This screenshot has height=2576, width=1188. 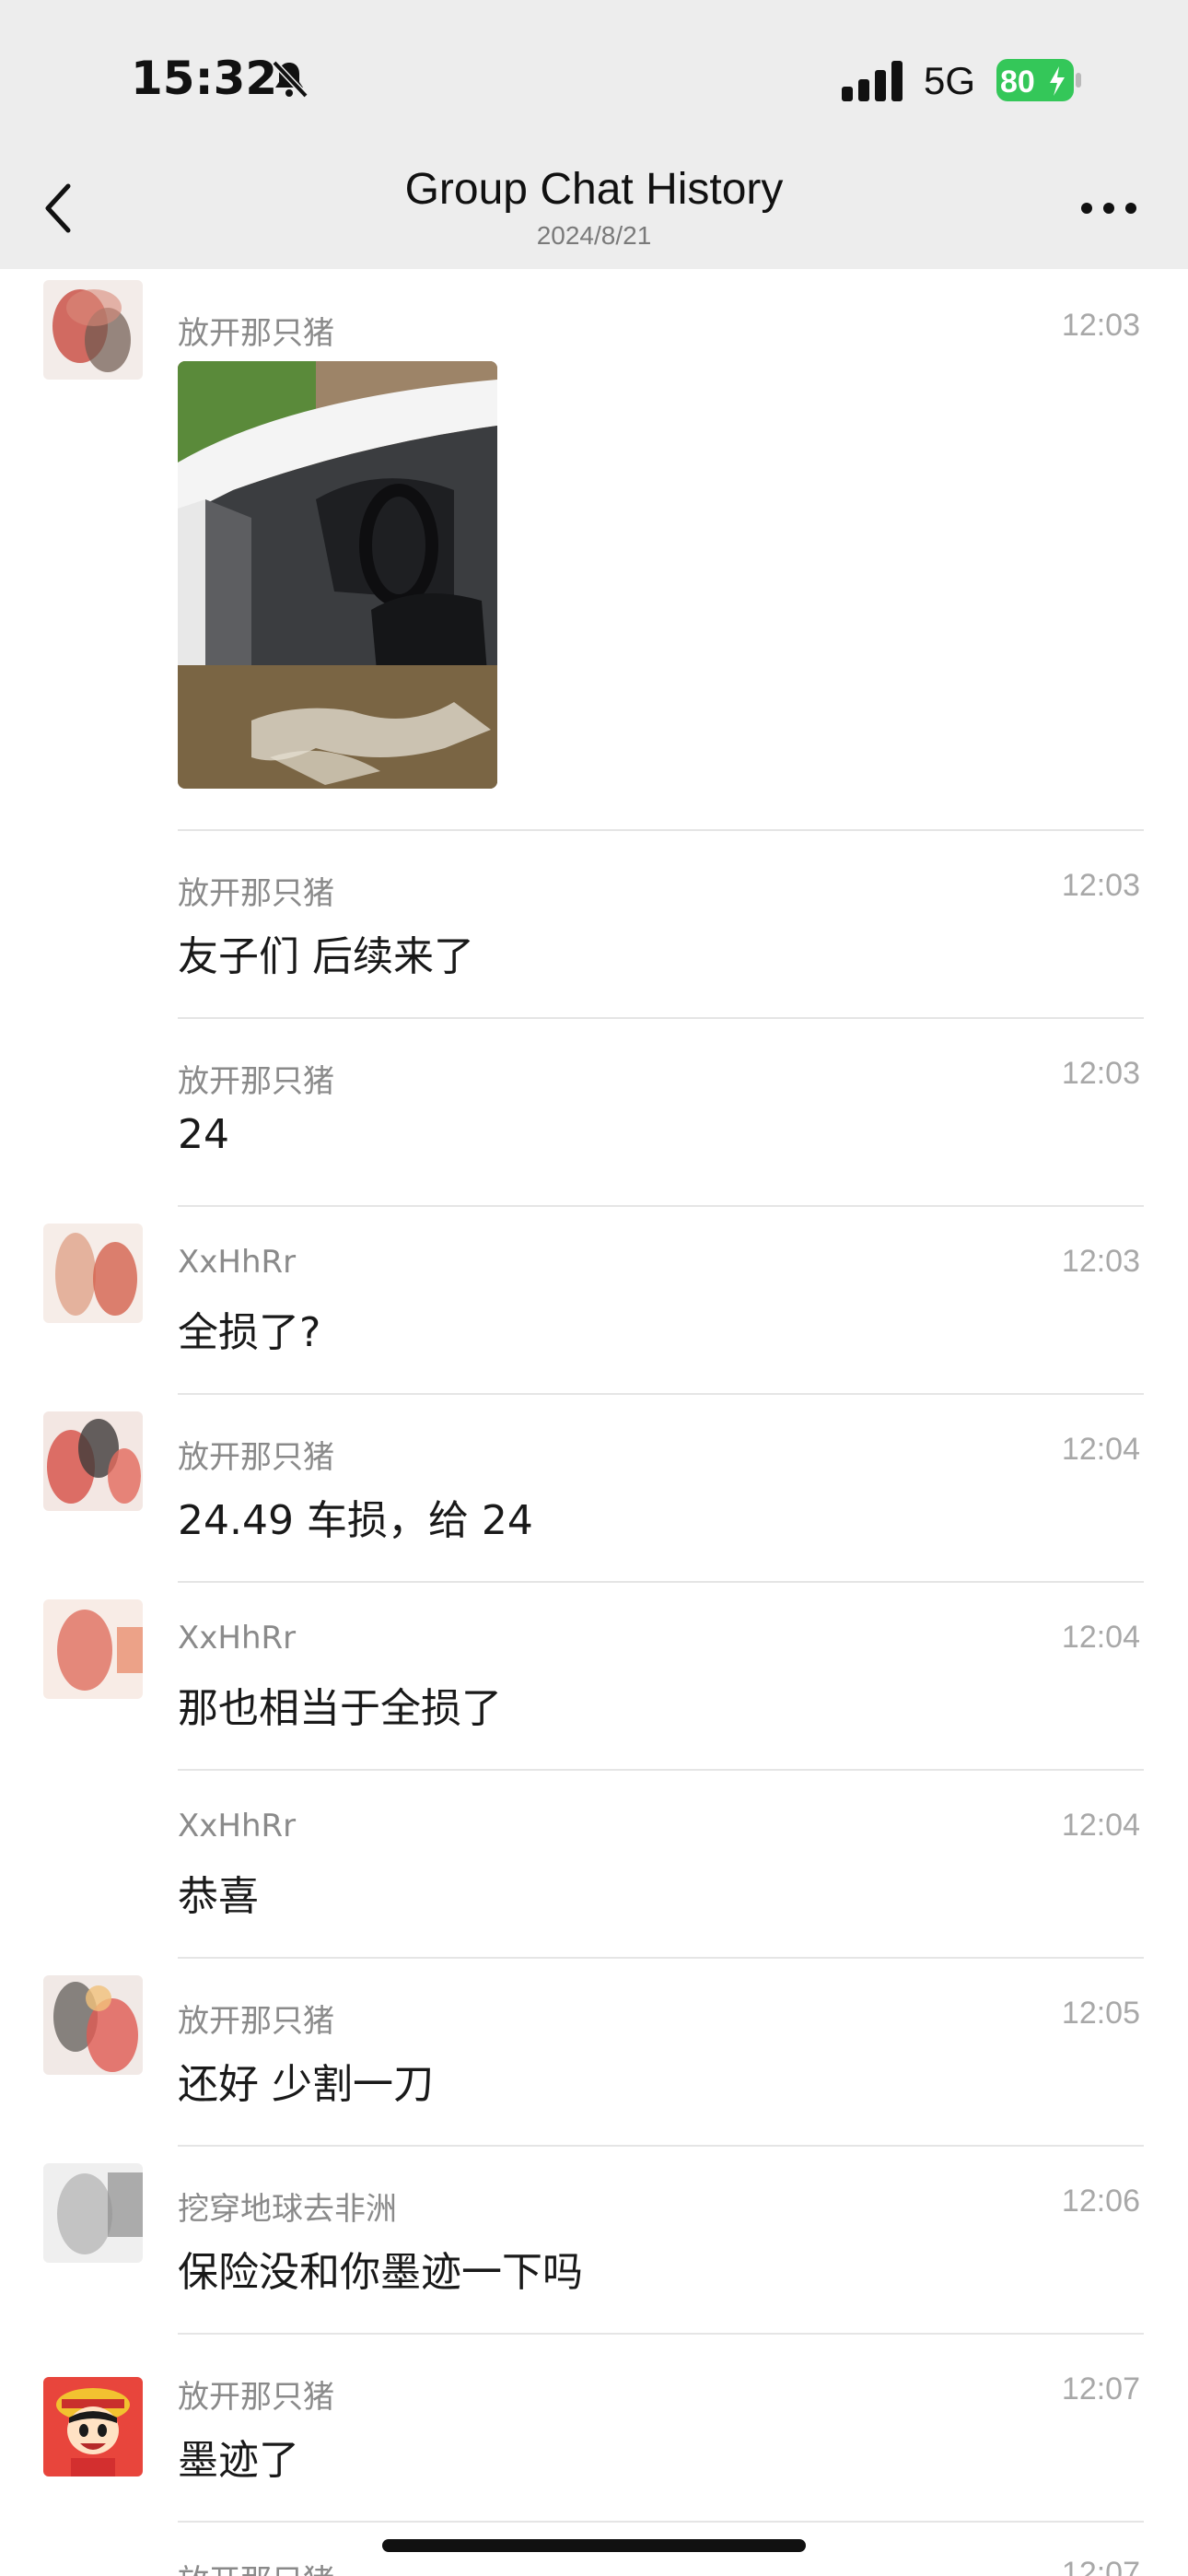 What do you see at coordinates (249, 1332) in the screenshot?
I see `message-text: 全损了?` at bounding box center [249, 1332].